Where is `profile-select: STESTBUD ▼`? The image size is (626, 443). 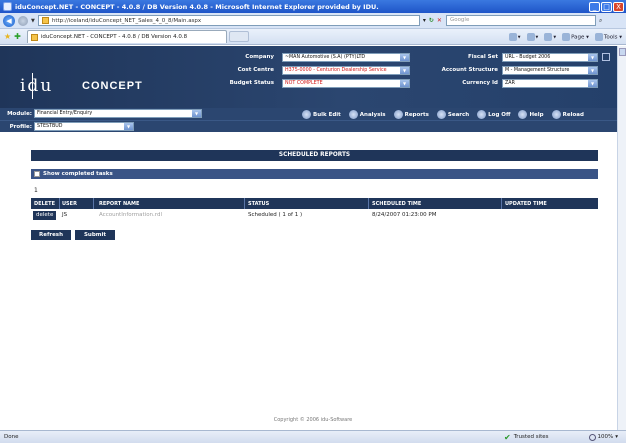 profile-select: STESTBUD ▼ is located at coordinates (84, 126).